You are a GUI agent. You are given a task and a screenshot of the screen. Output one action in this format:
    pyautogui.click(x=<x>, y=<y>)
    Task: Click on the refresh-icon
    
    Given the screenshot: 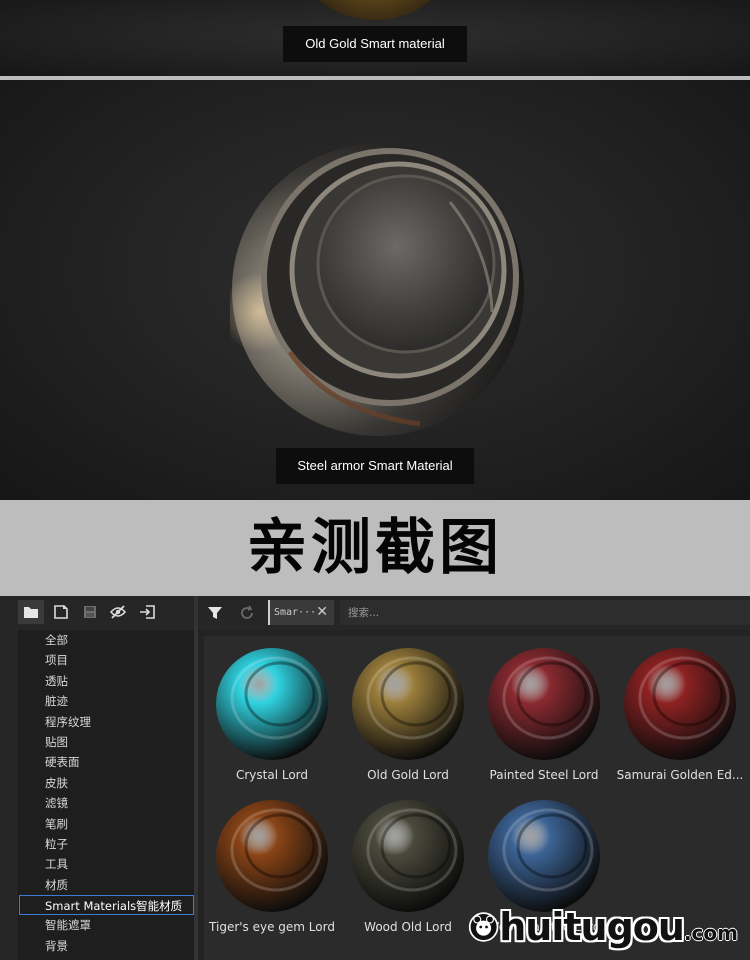 What is the action you would take?
    pyautogui.click(x=247, y=612)
    